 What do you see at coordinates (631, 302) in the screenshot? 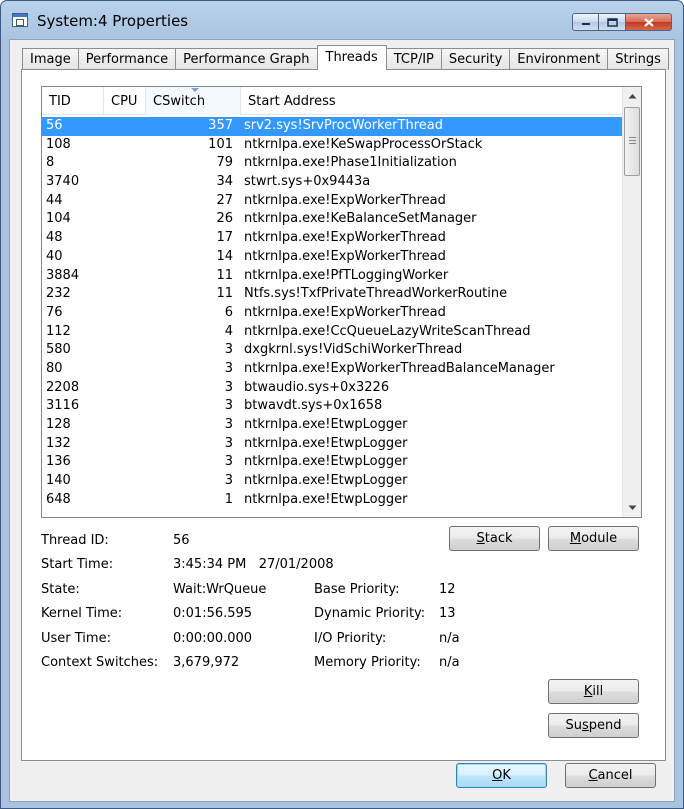
I see `threads-list-scrollbar` at bounding box center [631, 302].